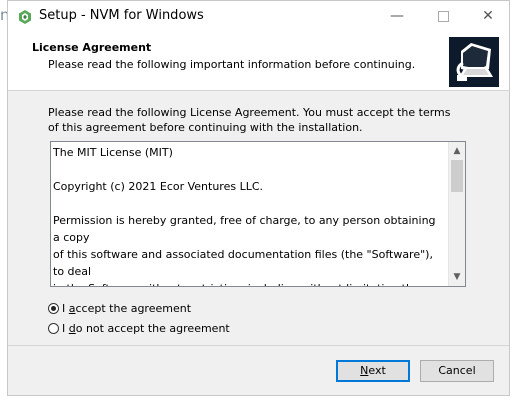  What do you see at coordinates (258, 16) in the screenshot?
I see `title-bar: Setup - NVM for Windows — ✕` at bounding box center [258, 16].